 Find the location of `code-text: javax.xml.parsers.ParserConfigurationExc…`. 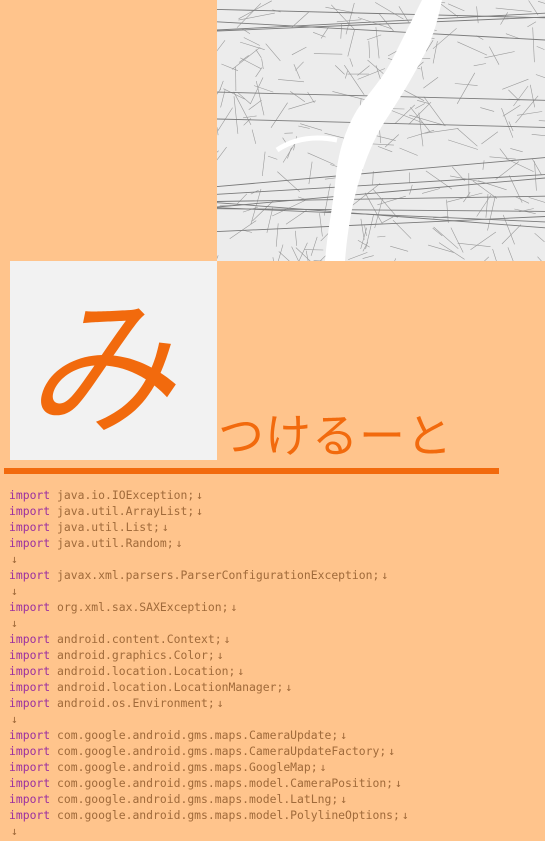

code-text: javax.xml.parsers.ParserConfigurationExc… is located at coordinates (218, 575).